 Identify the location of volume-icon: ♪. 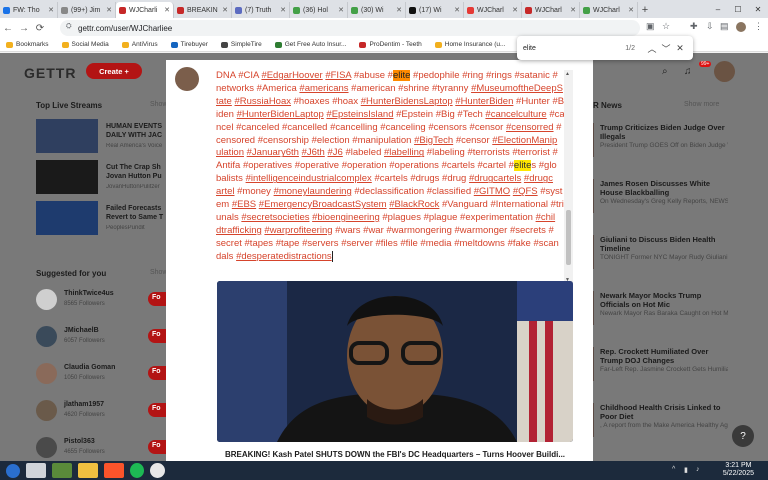
(698, 469).